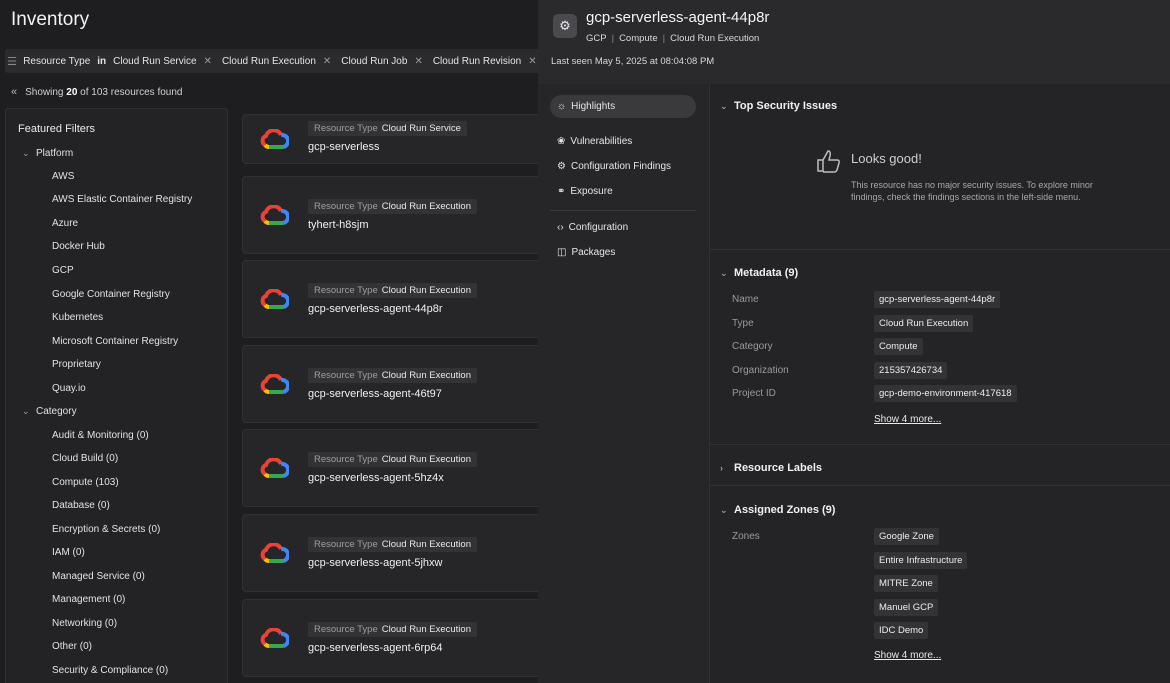  What do you see at coordinates (76, 364) in the screenshot?
I see `filter-item: Proprietary` at bounding box center [76, 364].